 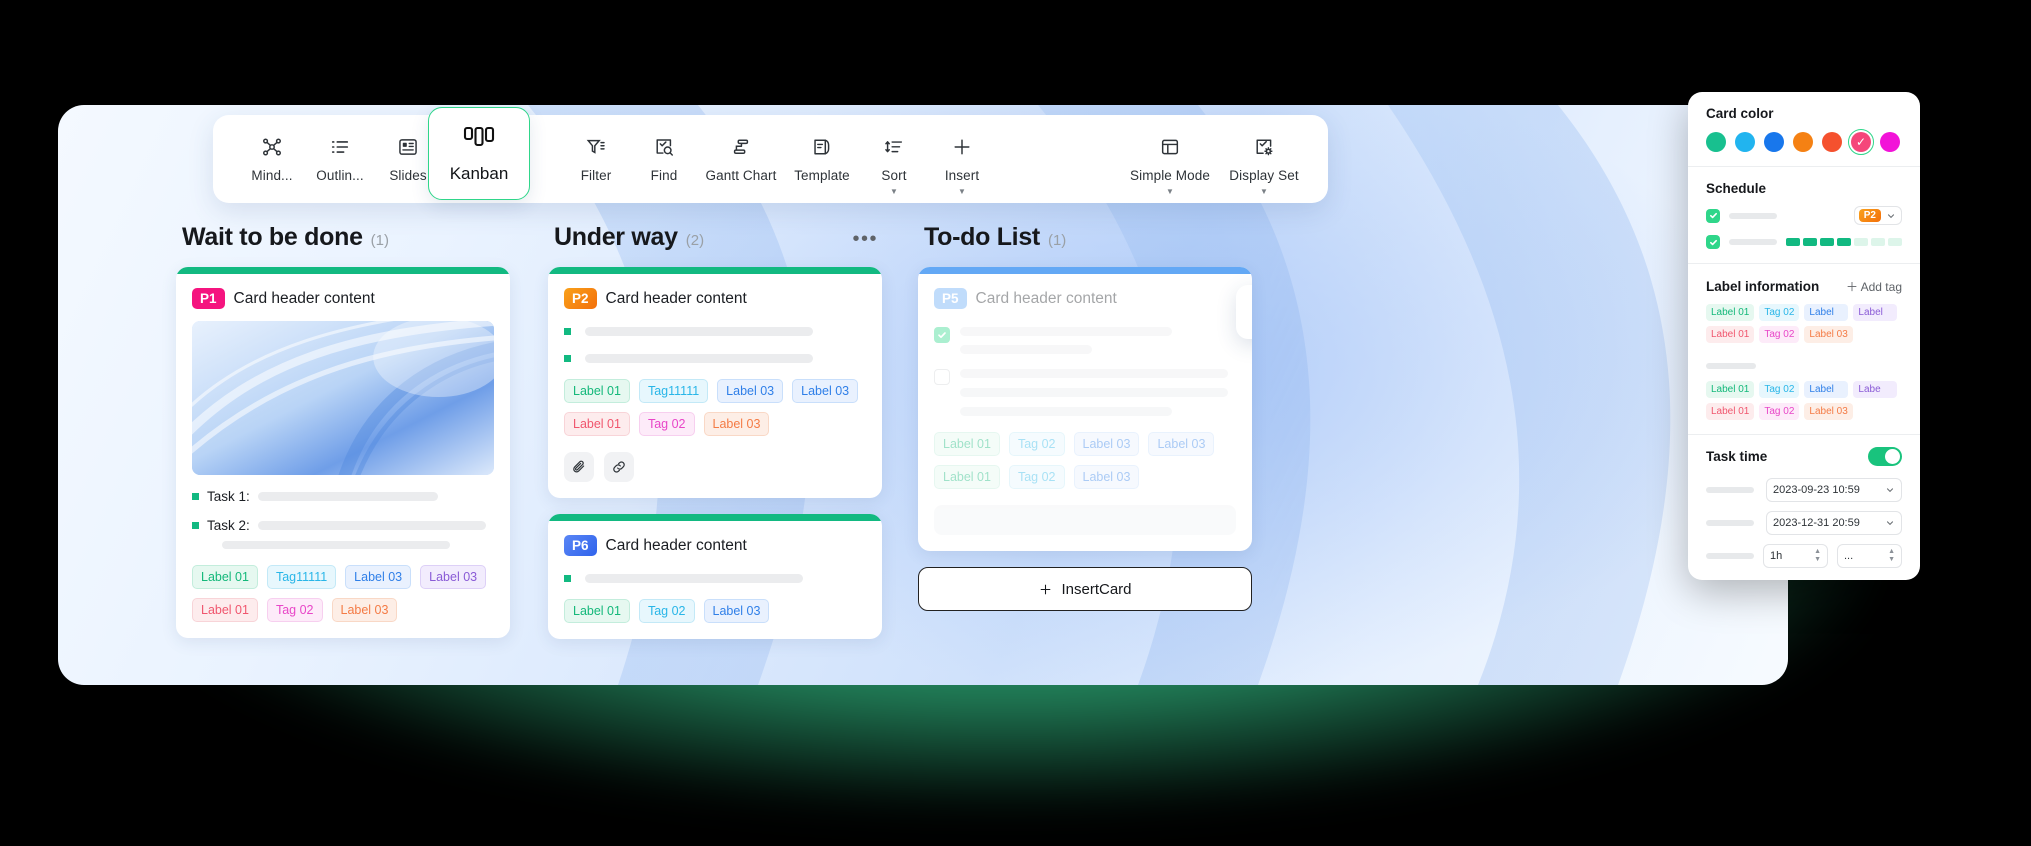 What do you see at coordinates (1874, 286) in the screenshot?
I see `add-tag-button: ＋ Add tag` at bounding box center [1874, 286].